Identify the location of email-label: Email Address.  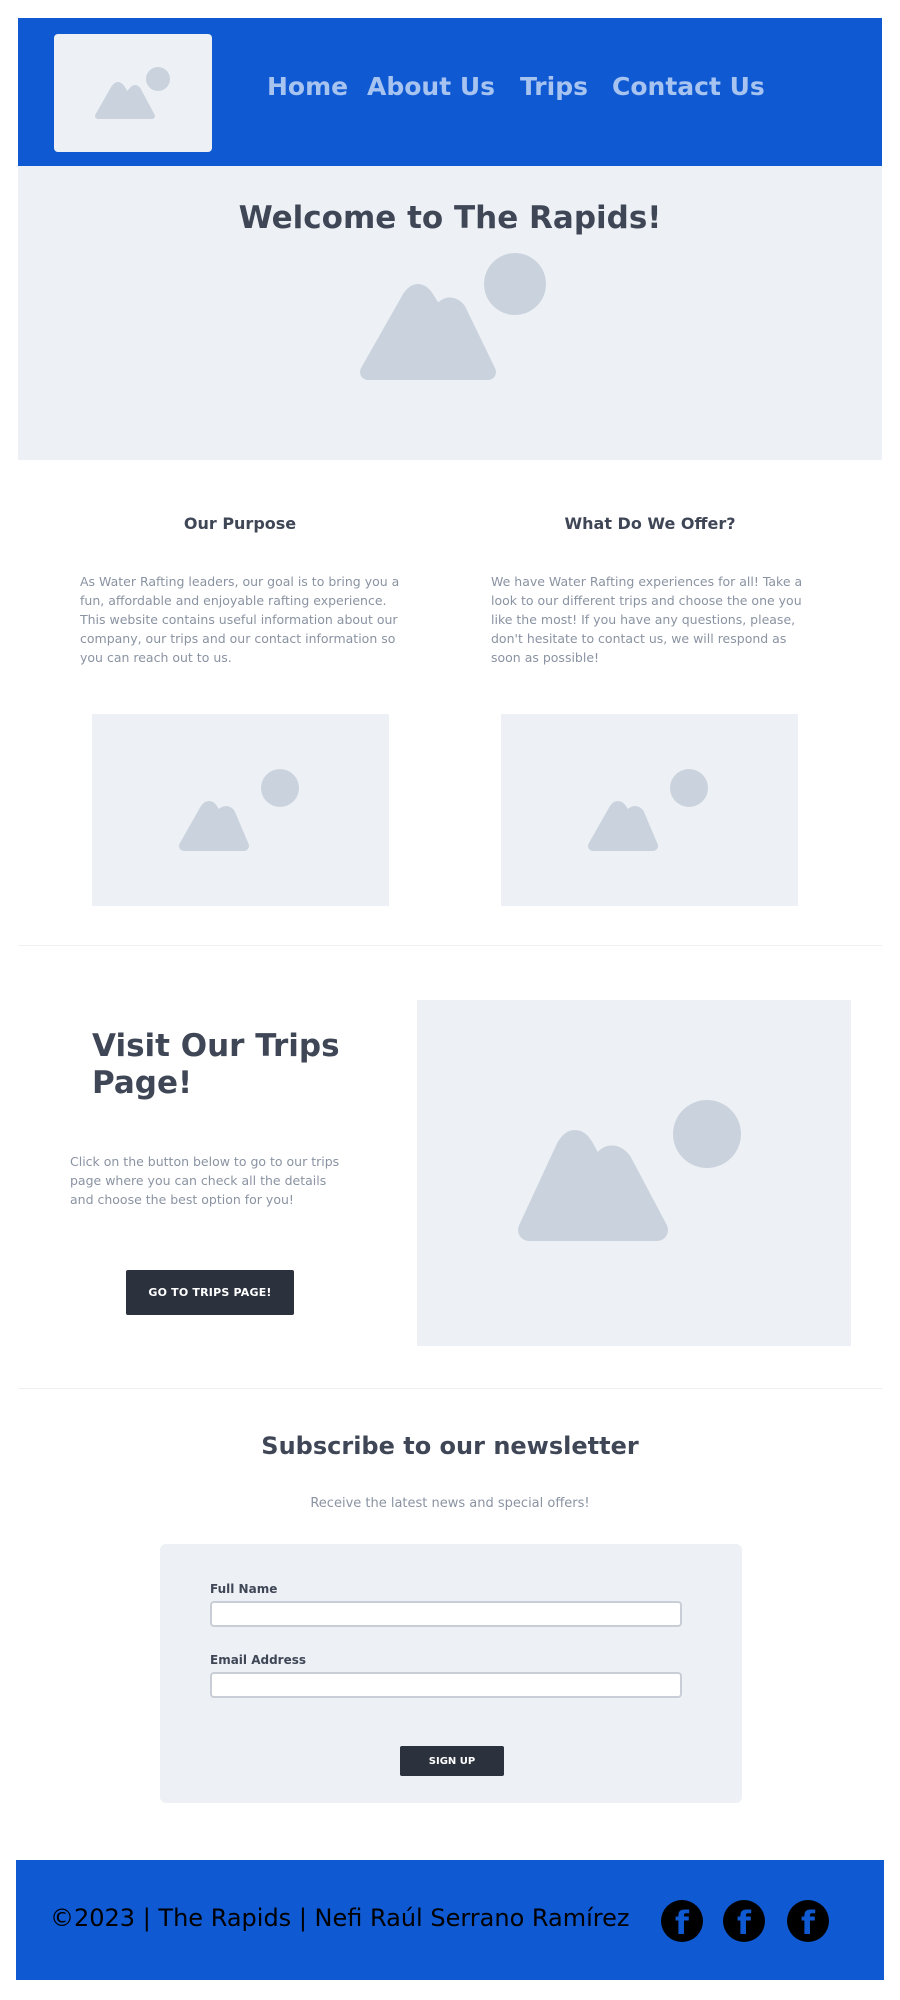
(258, 1660).